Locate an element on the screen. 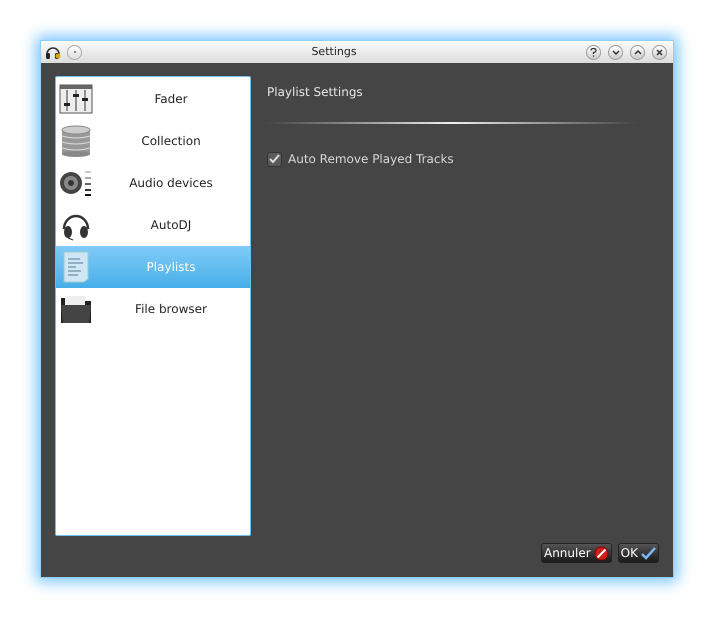  checkmark-icon is located at coordinates (648, 553).